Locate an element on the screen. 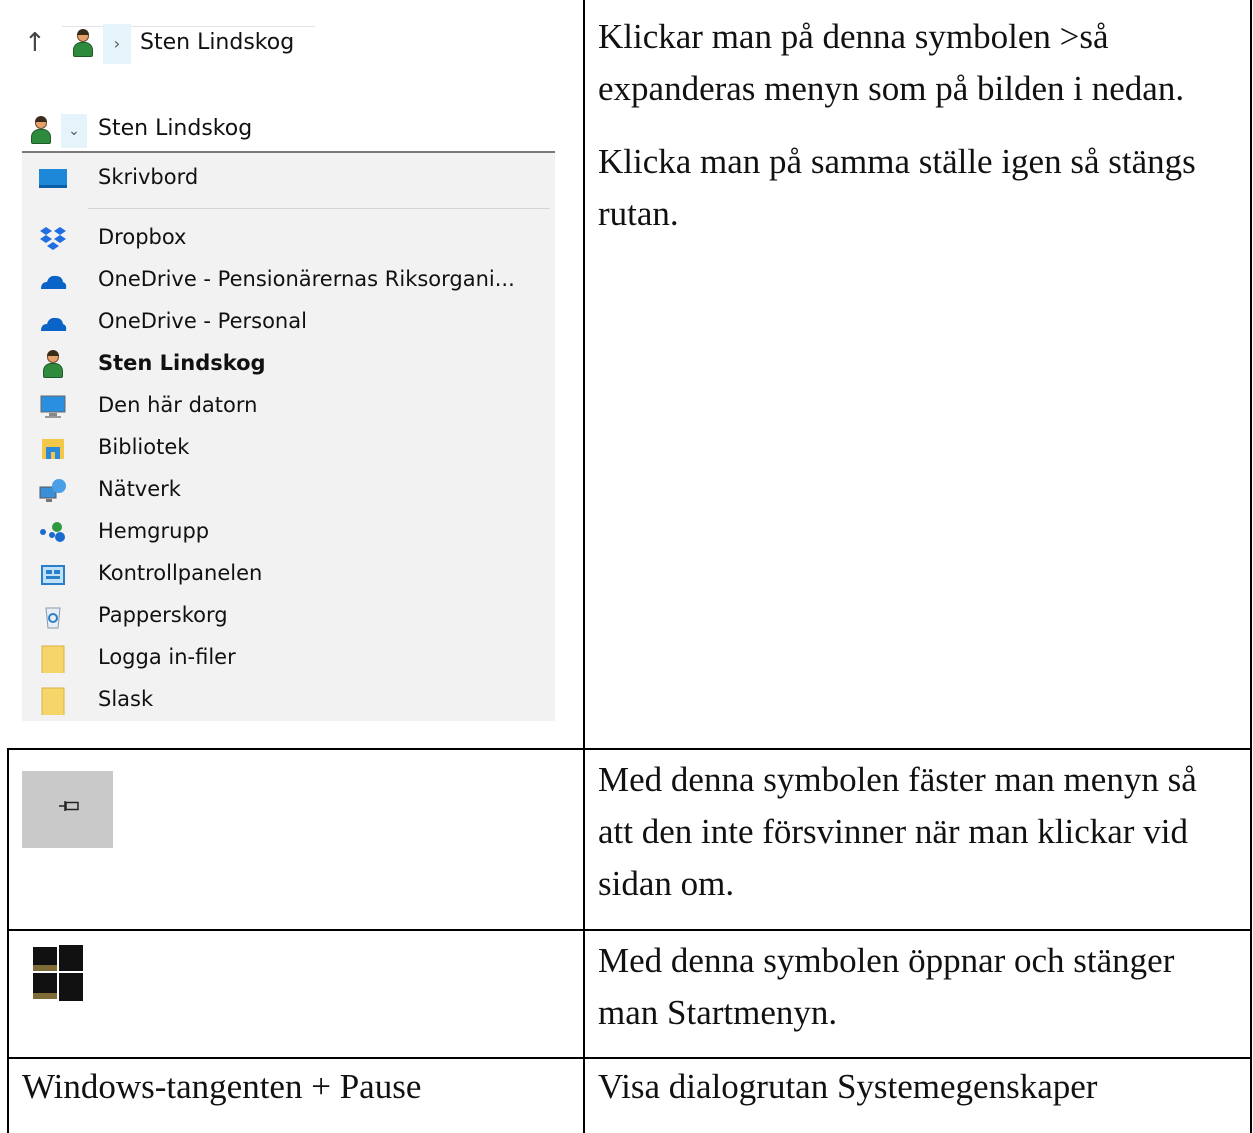 This screenshot has height=1133, width=1253. windows-start-icon is located at coordinates (59, 973).